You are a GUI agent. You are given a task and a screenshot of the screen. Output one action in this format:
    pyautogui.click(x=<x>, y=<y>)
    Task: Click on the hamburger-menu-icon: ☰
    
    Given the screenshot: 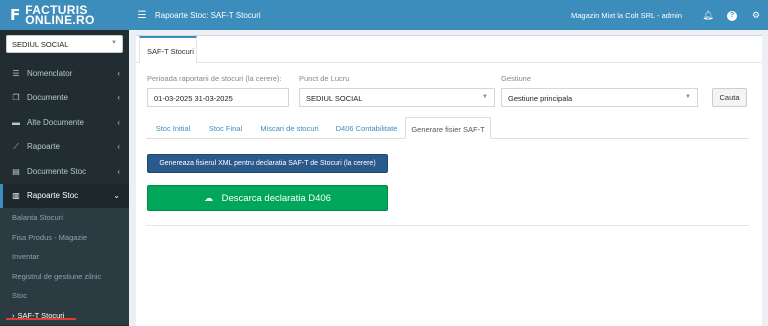 What is the action you would take?
    pyautogui.click(x=142, y=15)
    